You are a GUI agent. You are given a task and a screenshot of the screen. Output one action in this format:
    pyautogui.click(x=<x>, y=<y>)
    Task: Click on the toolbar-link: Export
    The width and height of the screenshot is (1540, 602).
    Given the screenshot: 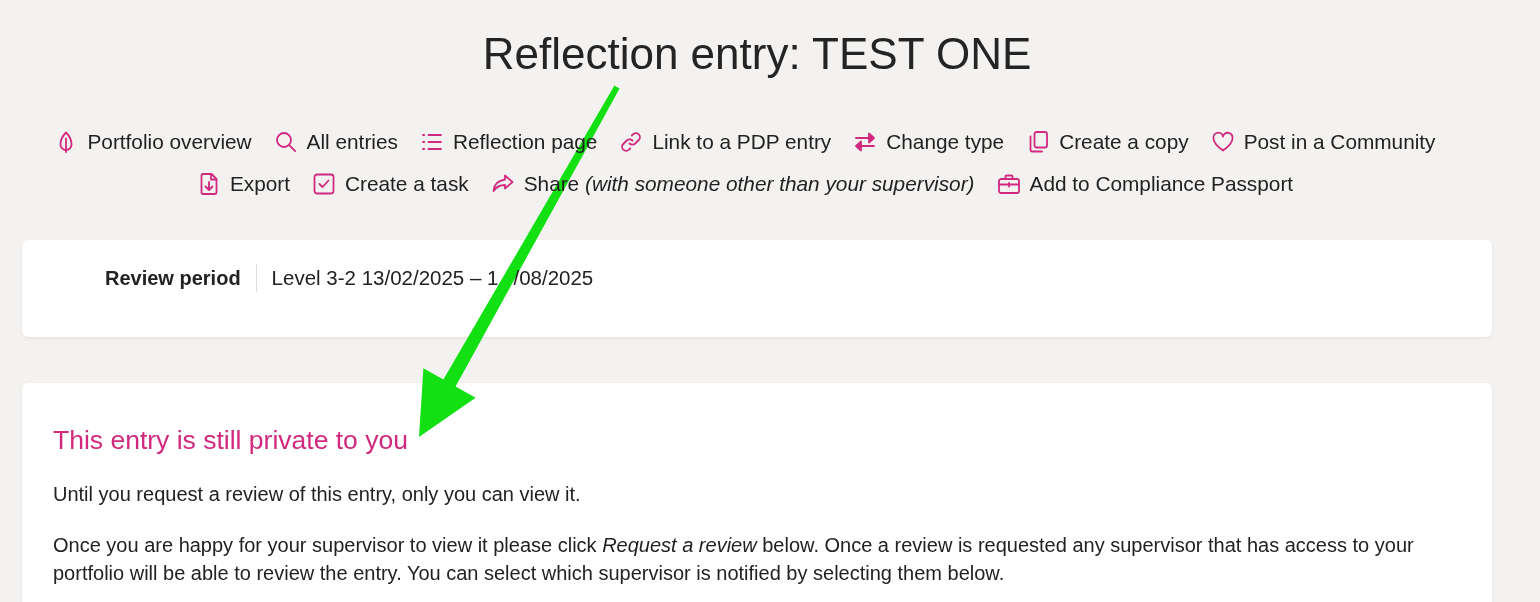 What is the action you would take?
    pyautogui.click(x=243, y=184)
    